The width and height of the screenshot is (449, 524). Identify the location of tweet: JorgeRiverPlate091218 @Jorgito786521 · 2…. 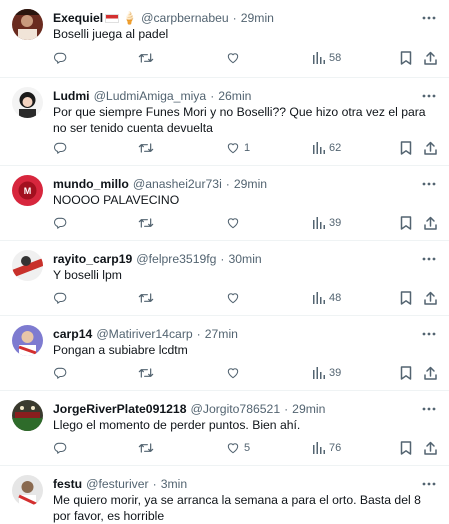
(224, 428).